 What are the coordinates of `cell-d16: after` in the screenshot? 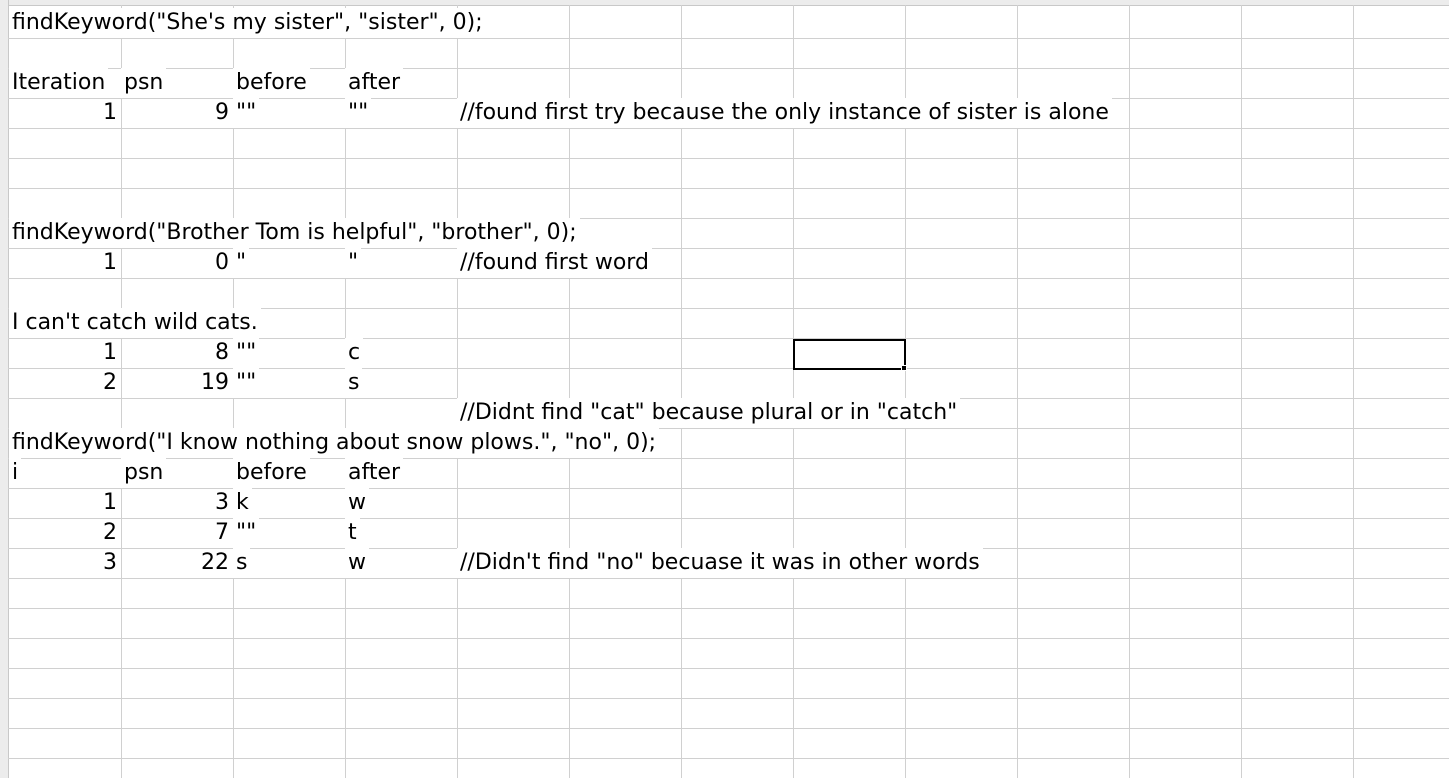 It's located at (374, 473).